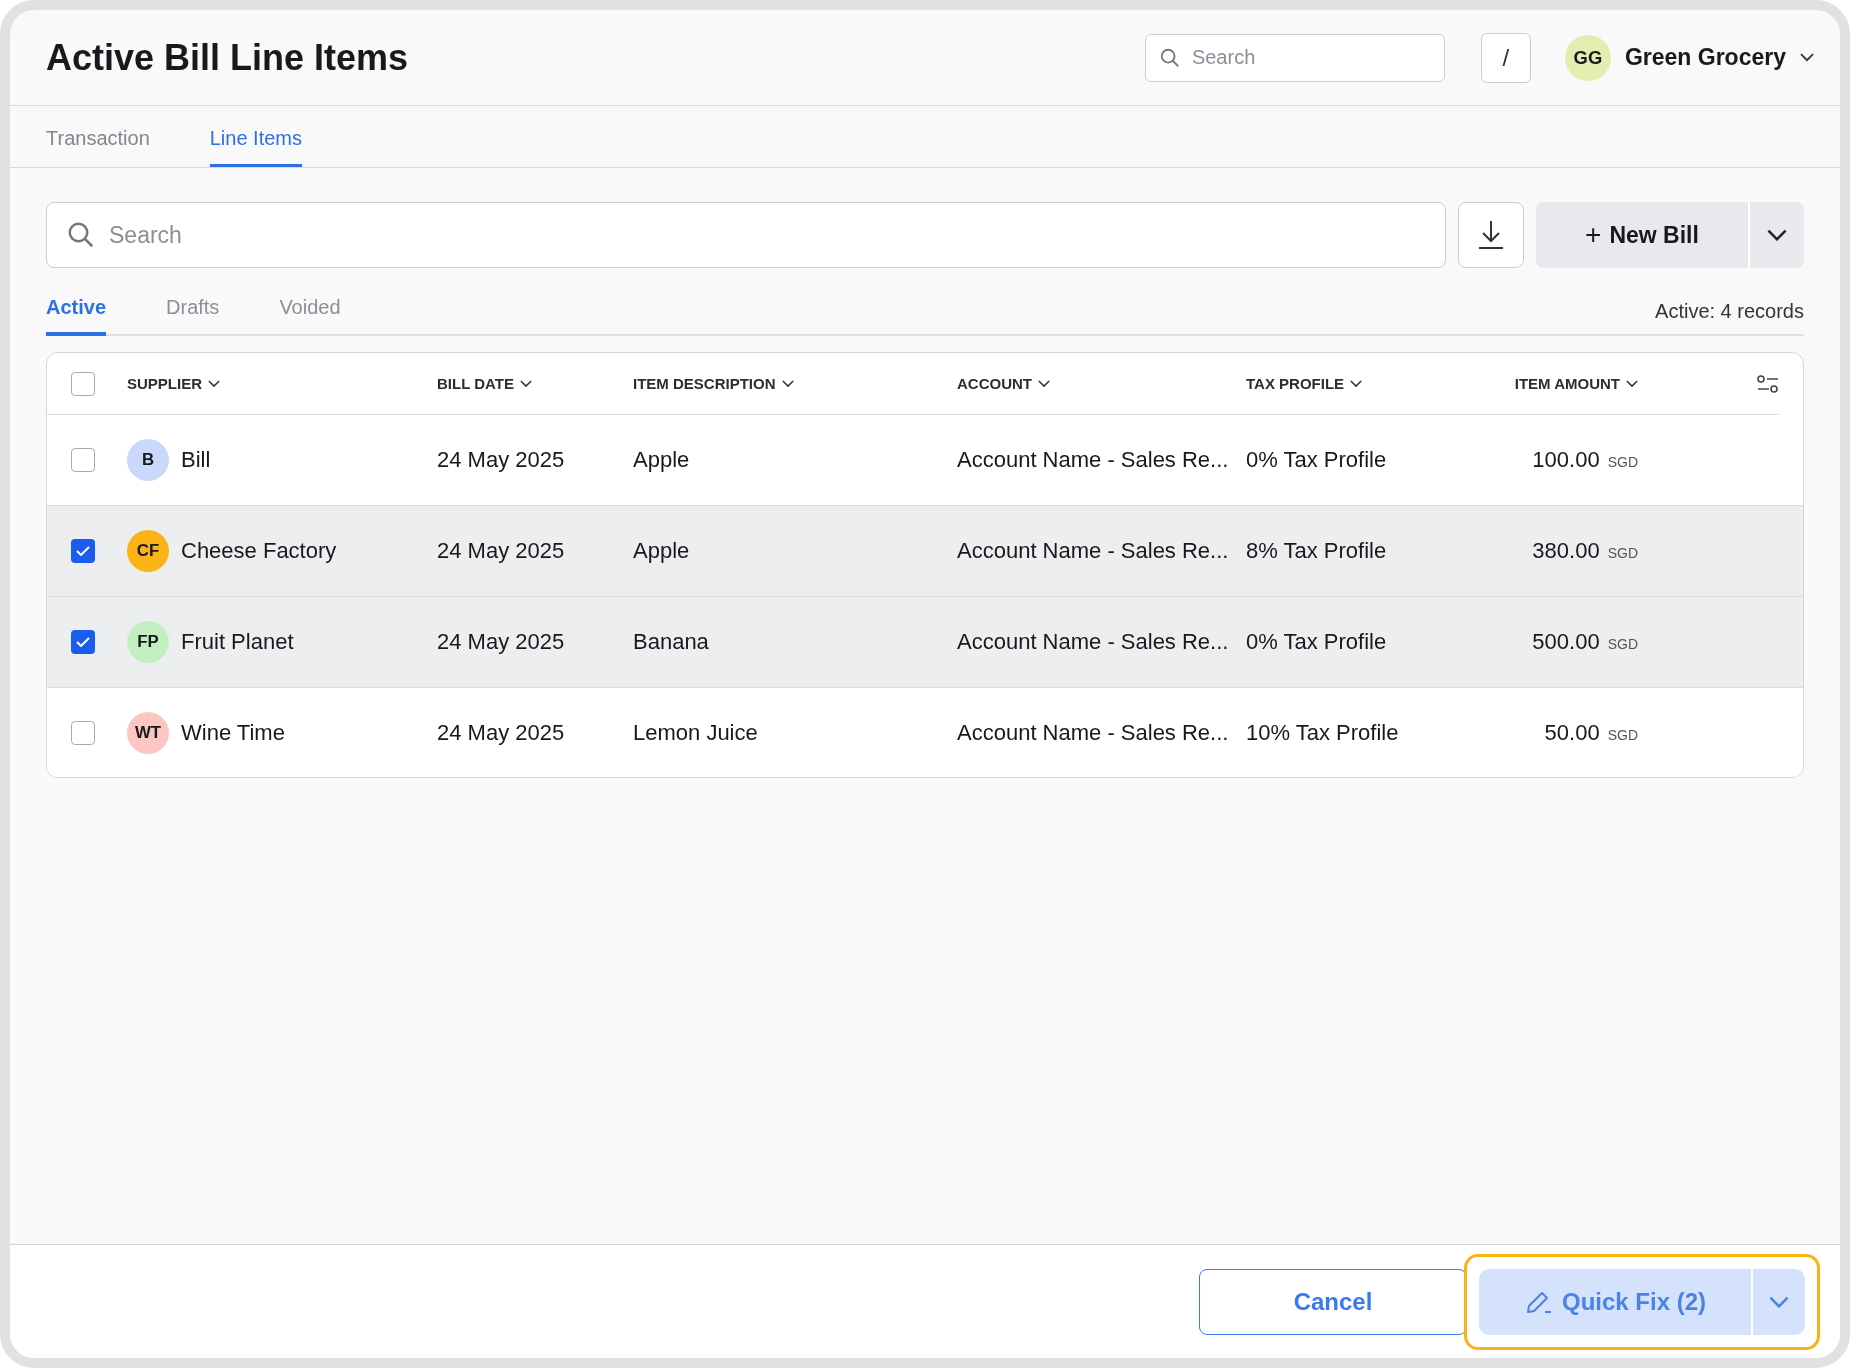  I want to click on item-amount: 380.00, so click(1566, 551).